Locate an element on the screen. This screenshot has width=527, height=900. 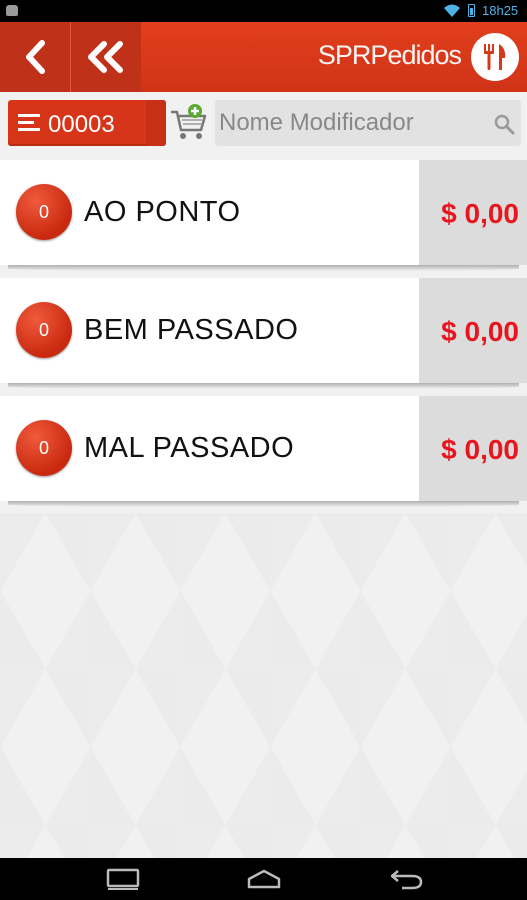
status-bar: 18h25 is located at coordinates (263, 11).